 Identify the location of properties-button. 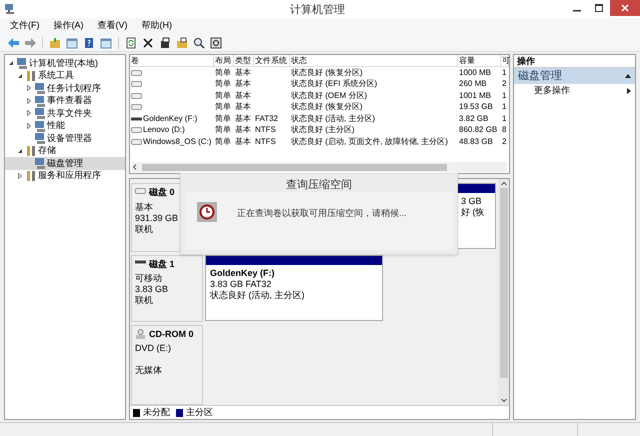
(165, 43).